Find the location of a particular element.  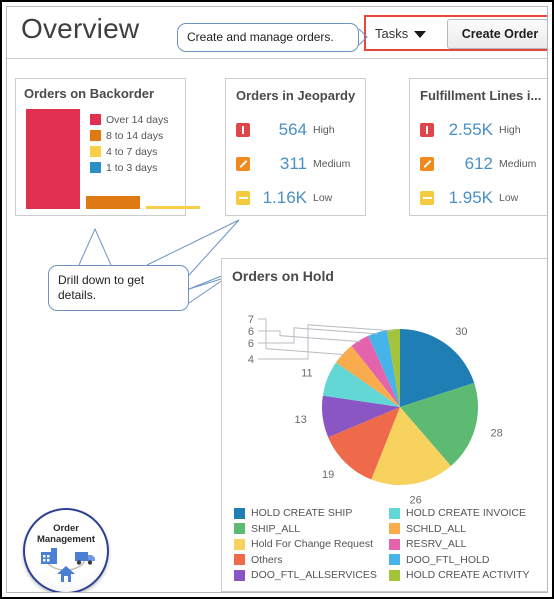

metric-row: 2.55K High is located at coordinates (478, 130).